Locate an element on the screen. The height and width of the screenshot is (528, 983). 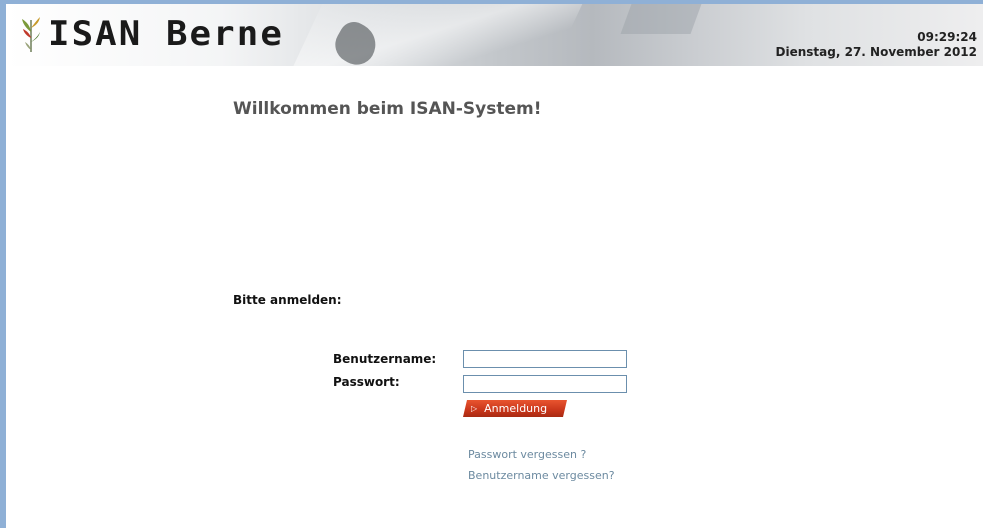
datetime-display: 09:29:24 Dienstag, 27. November 2012 is located at coordinates (876, 45).